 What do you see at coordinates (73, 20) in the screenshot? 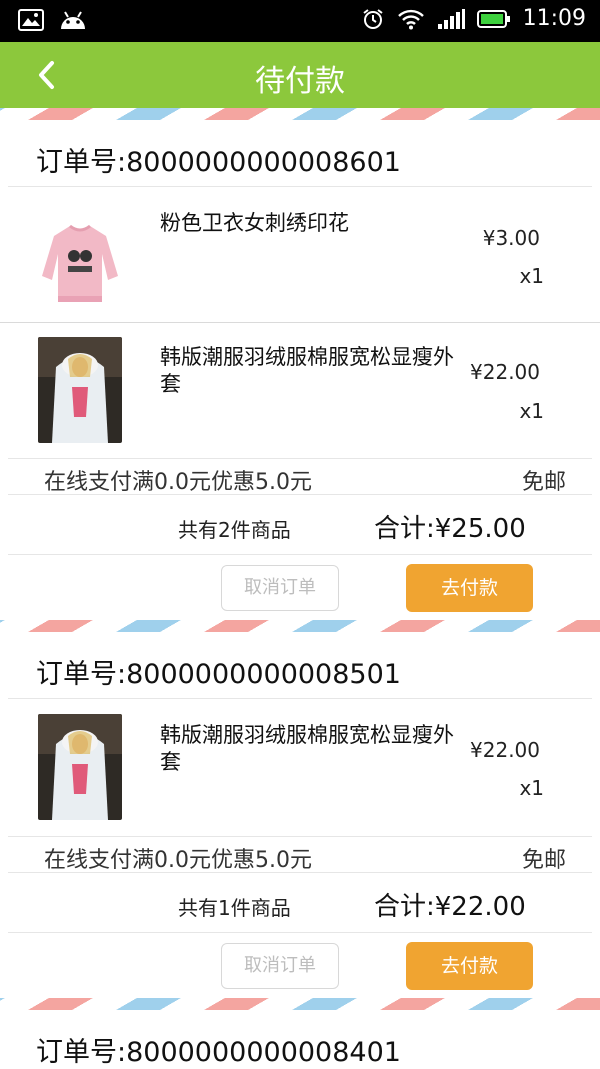
I see `android-notification-icon` at bounding box center [73, 20].